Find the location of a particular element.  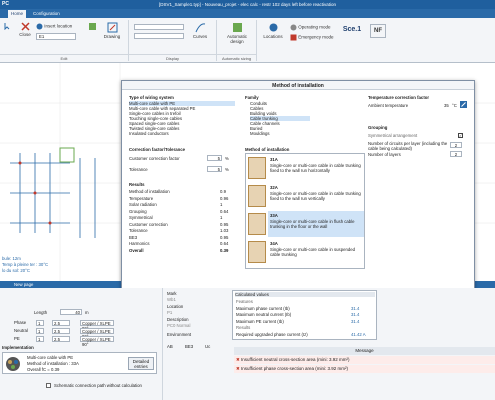

location-value: P1 is located at coordinates (169, 312).